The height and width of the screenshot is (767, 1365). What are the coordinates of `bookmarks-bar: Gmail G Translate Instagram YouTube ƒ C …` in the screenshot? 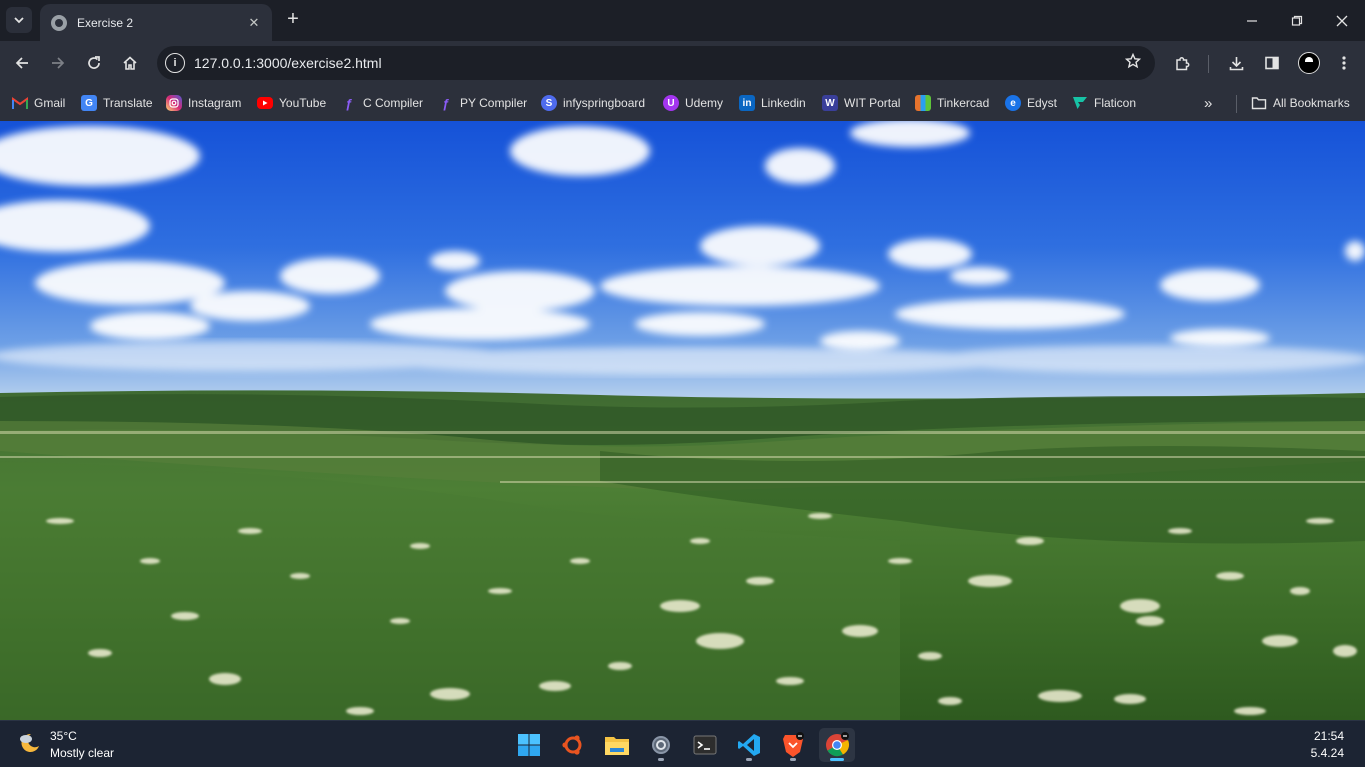 It's located at (682, 103).